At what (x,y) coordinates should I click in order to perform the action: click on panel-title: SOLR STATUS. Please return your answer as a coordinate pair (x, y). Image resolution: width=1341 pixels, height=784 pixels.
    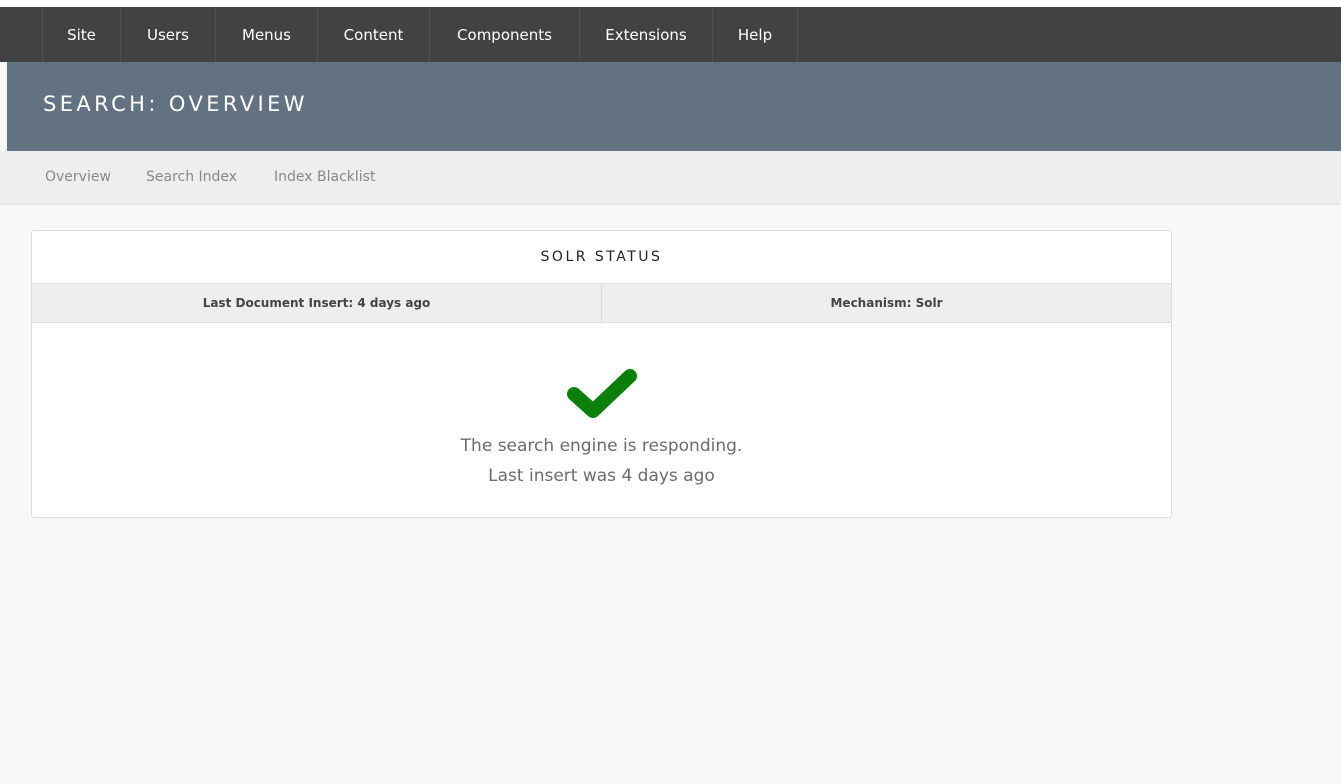
    Looking at the image, I should click on (601, 257).